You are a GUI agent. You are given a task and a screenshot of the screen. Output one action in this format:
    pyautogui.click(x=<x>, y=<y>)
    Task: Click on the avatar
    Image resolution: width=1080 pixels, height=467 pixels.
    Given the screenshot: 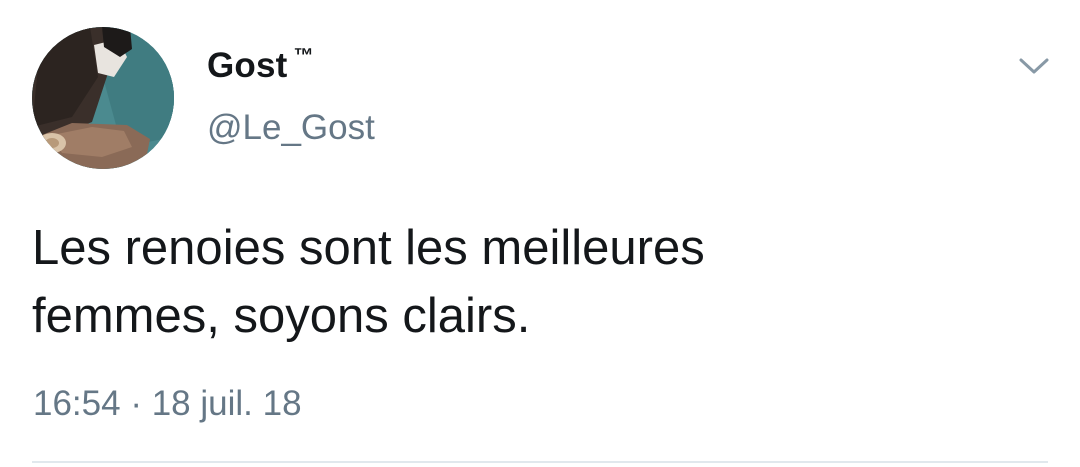 What is the action you would take?
    pyautogui.click(x=103, y=98)
    